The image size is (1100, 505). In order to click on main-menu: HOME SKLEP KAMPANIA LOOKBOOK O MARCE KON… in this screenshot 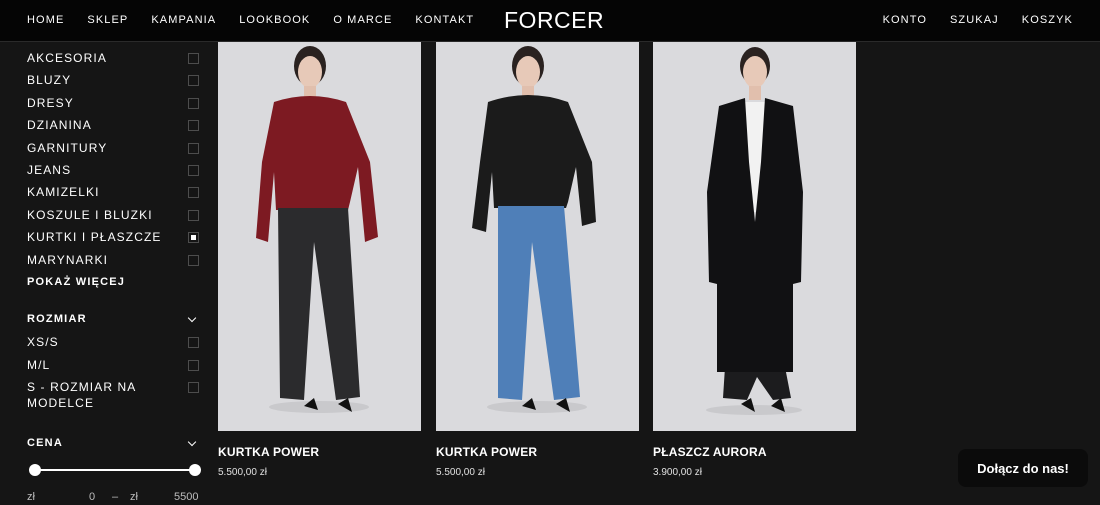, I will do `click(262, 20)`.